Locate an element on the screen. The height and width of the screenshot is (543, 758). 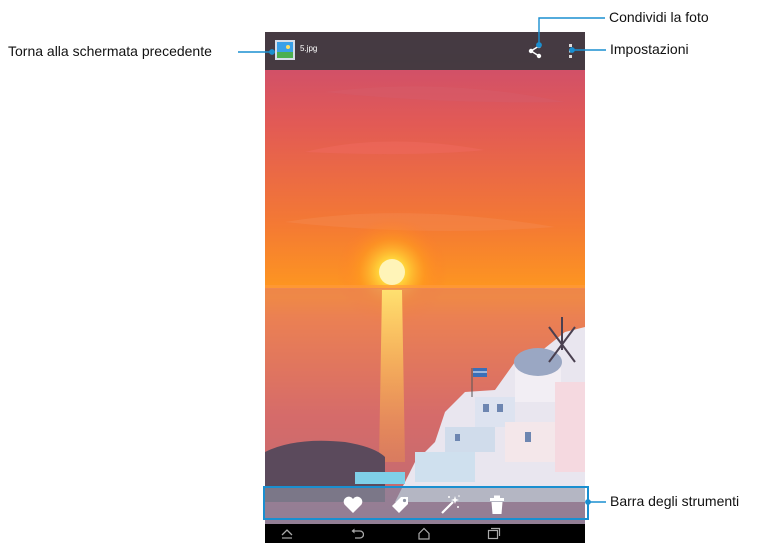
top-action-bar: 5.jpg is located at coordinates (425, 51).